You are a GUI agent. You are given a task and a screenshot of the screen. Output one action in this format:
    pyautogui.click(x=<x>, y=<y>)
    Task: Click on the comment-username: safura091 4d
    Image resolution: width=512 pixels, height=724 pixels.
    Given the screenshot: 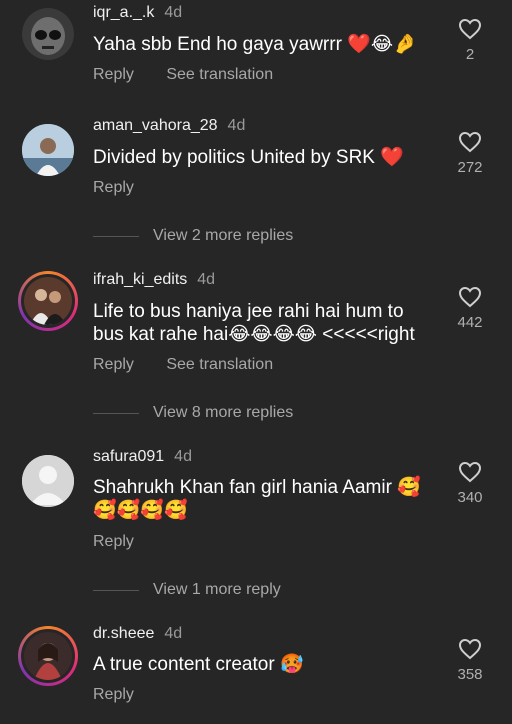 What is the action you would take?
    pyautogui.click(x=142, y=457)
    